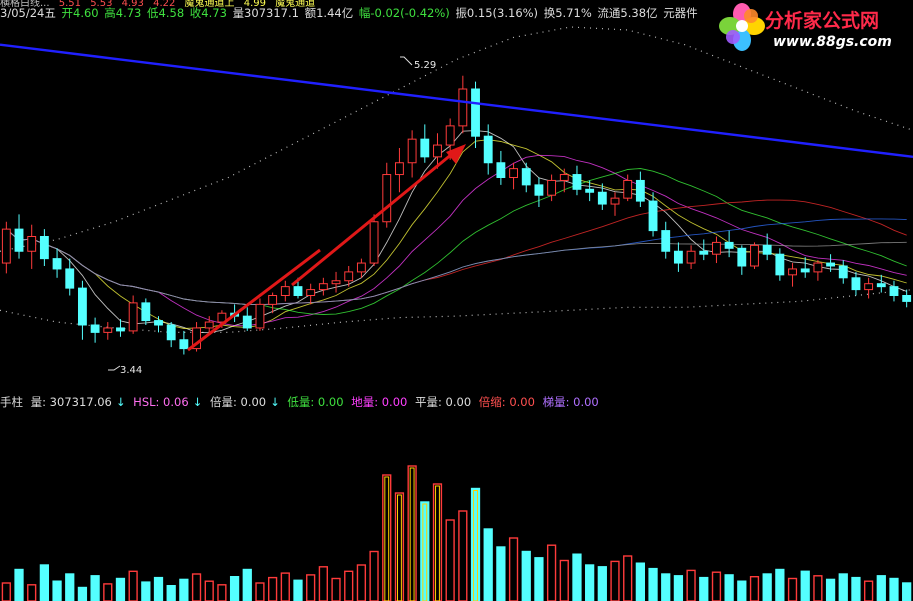 This screenshot has width=913, height=601. What do you see at coordinates (28, 13) in the screenshot?
I see `quote-date: 3/05/24五` at bounding box center [28, 13].